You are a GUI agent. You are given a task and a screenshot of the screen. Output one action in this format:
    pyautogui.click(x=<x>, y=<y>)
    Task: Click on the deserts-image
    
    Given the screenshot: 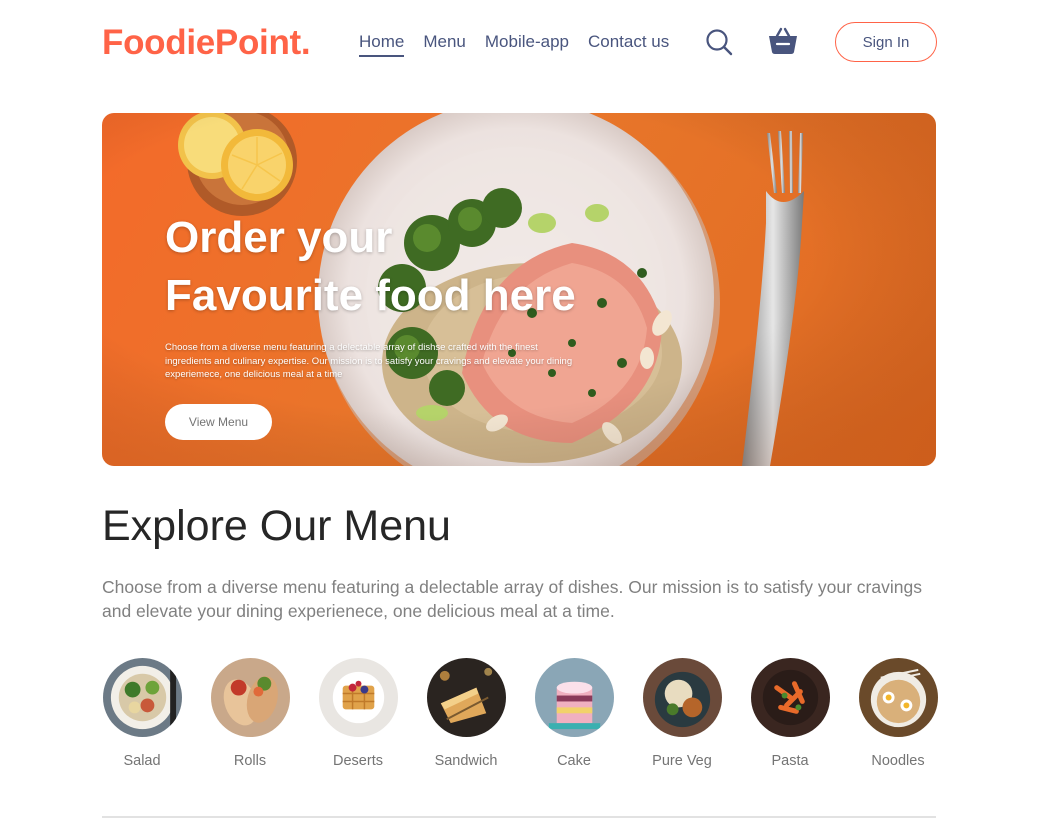 What is the action you would take?
    pyautogui.click(x=358, y=697)
    